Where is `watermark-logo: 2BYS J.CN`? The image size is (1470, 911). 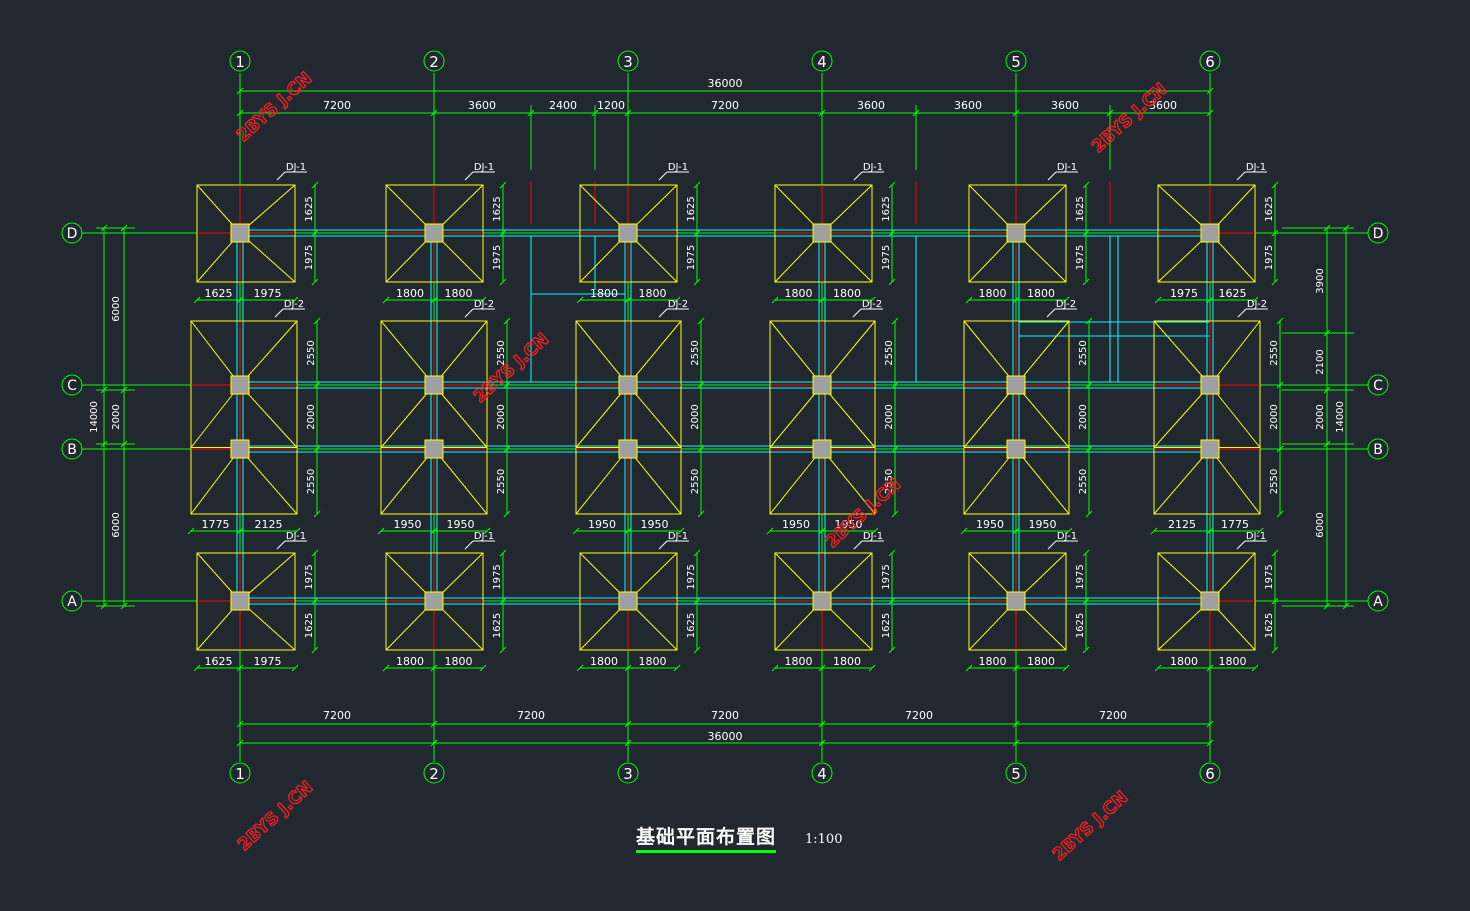
watermark-logo: 2BYS J.CN is located at coordinates (1090, 826).